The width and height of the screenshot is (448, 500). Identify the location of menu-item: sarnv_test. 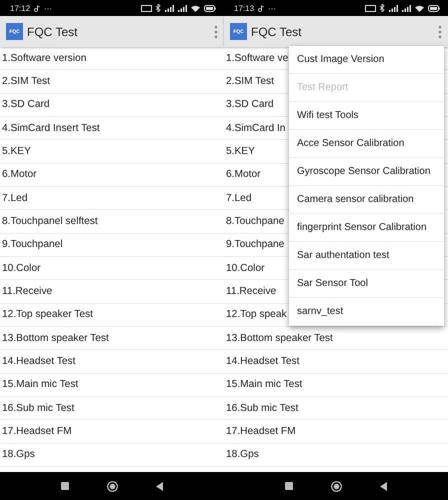
(366, 312).